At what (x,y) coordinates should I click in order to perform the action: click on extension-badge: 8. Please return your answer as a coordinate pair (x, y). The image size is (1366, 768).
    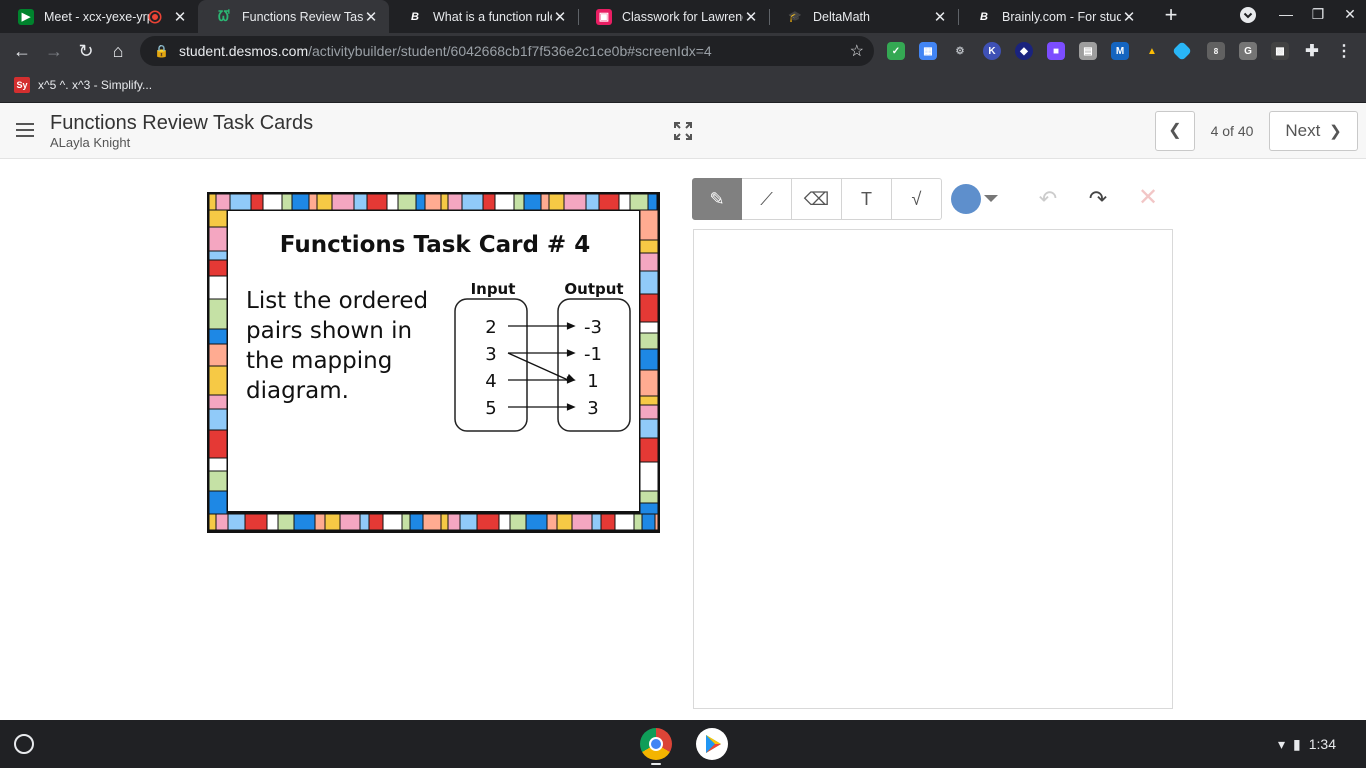
    Looking at the image, I should click on (1216, 51).